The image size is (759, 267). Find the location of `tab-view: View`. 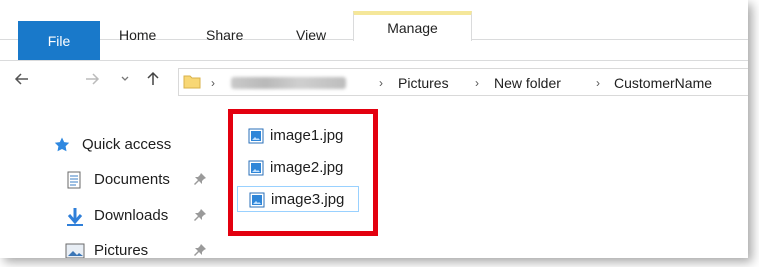

tab-view: View is located at coordinates (311, 35).